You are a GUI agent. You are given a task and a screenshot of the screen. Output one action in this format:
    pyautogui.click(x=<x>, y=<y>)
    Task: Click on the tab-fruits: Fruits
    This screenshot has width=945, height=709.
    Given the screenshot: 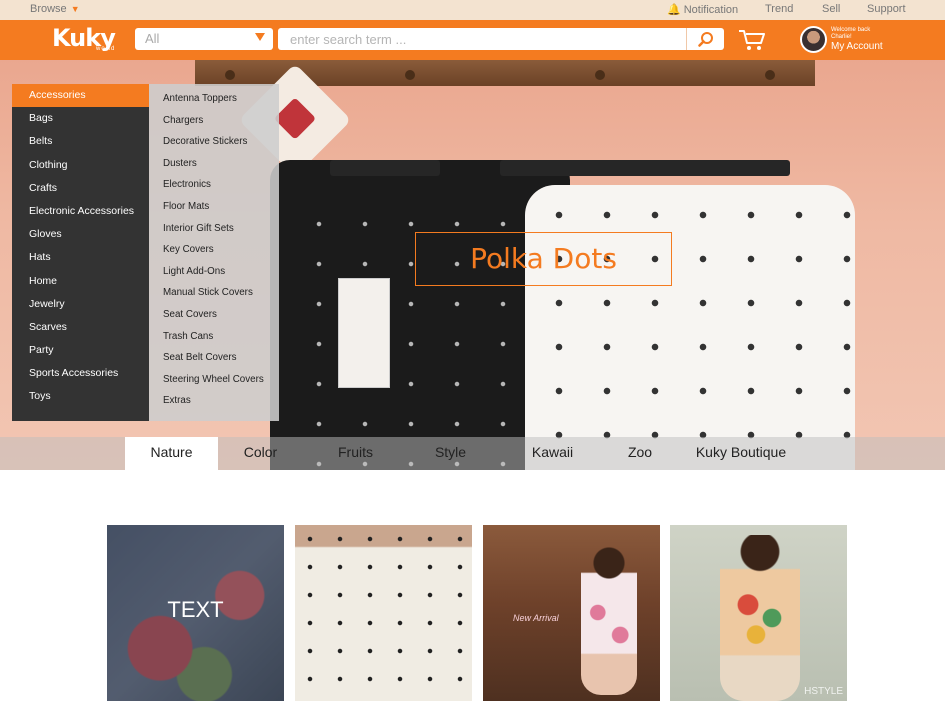 What is the action you would take?
    pyautogui.click(x=355, y=453)
    